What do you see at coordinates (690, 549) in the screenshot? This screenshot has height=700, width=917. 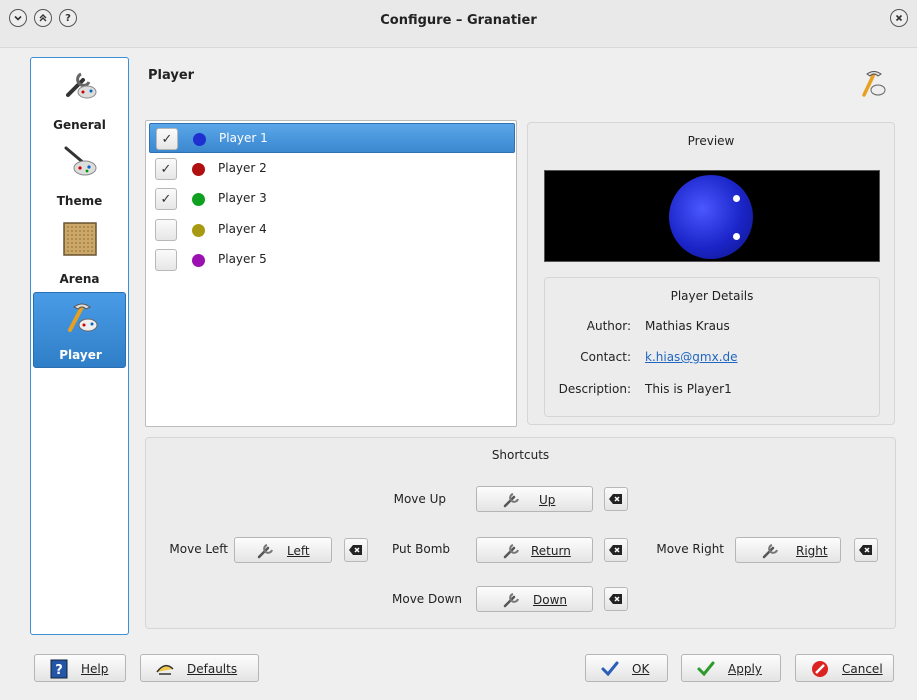 I see `move-right-label: Move Right` at bounding box center [690, 549].